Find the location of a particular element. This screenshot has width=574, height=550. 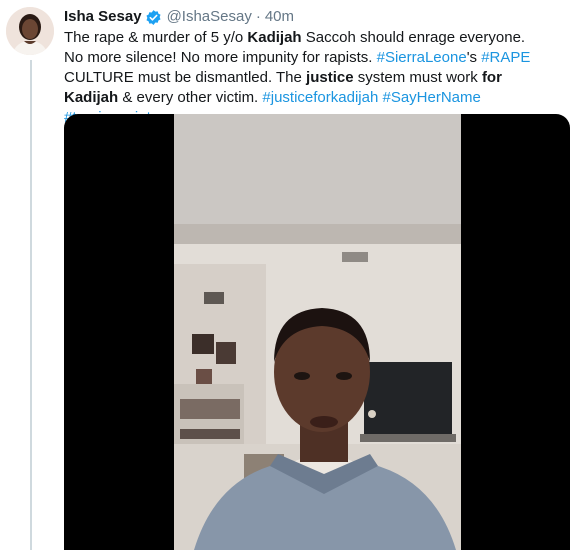

avatar-image is located at coordinates (30, 31).